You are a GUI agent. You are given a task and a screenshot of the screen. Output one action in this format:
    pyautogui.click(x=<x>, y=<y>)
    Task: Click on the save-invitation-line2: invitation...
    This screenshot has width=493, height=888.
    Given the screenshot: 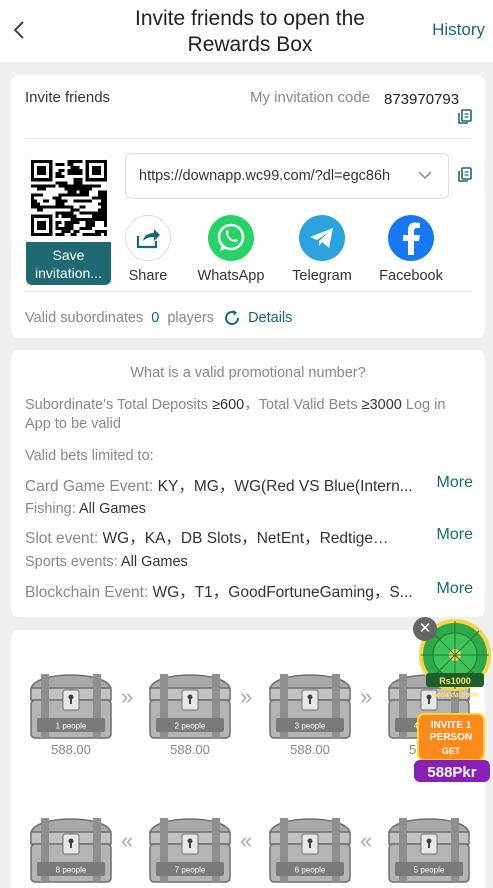 What is the action you would take?
    pyautogui.click(x=68, y=273)
    